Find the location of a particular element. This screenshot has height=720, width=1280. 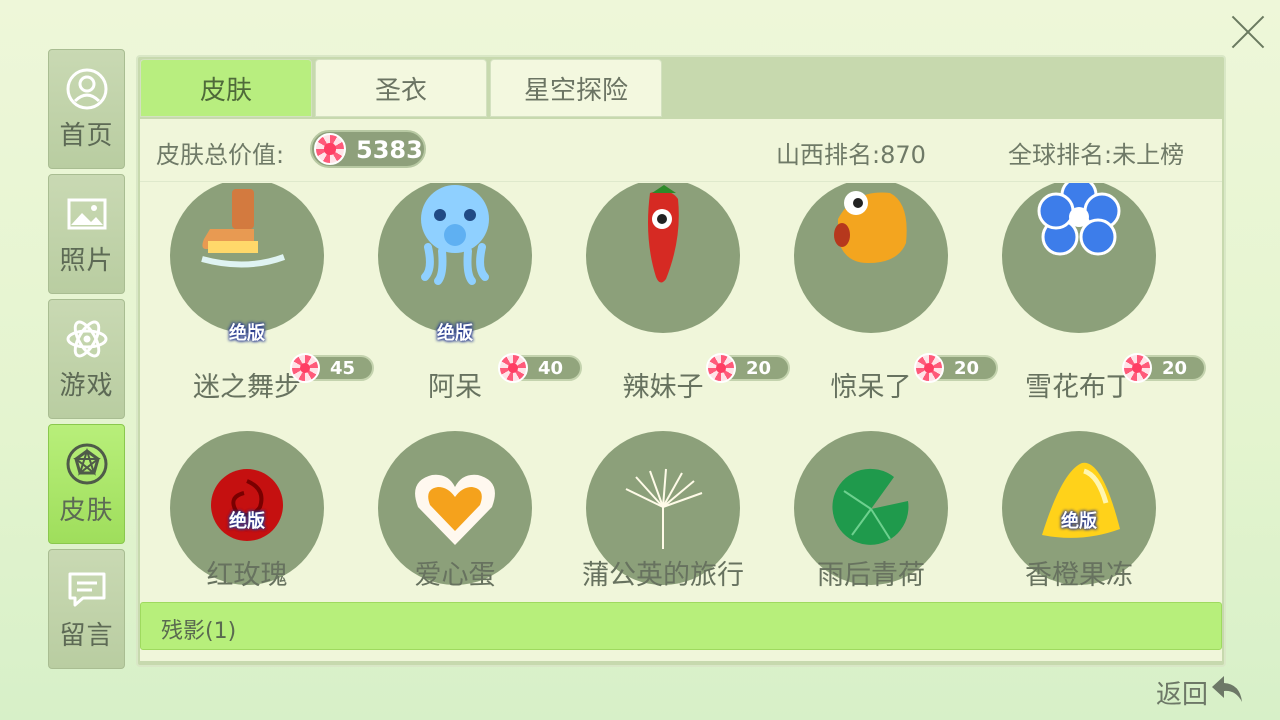

skin-item: 辣妹子 is located at coordinates (660, 293).